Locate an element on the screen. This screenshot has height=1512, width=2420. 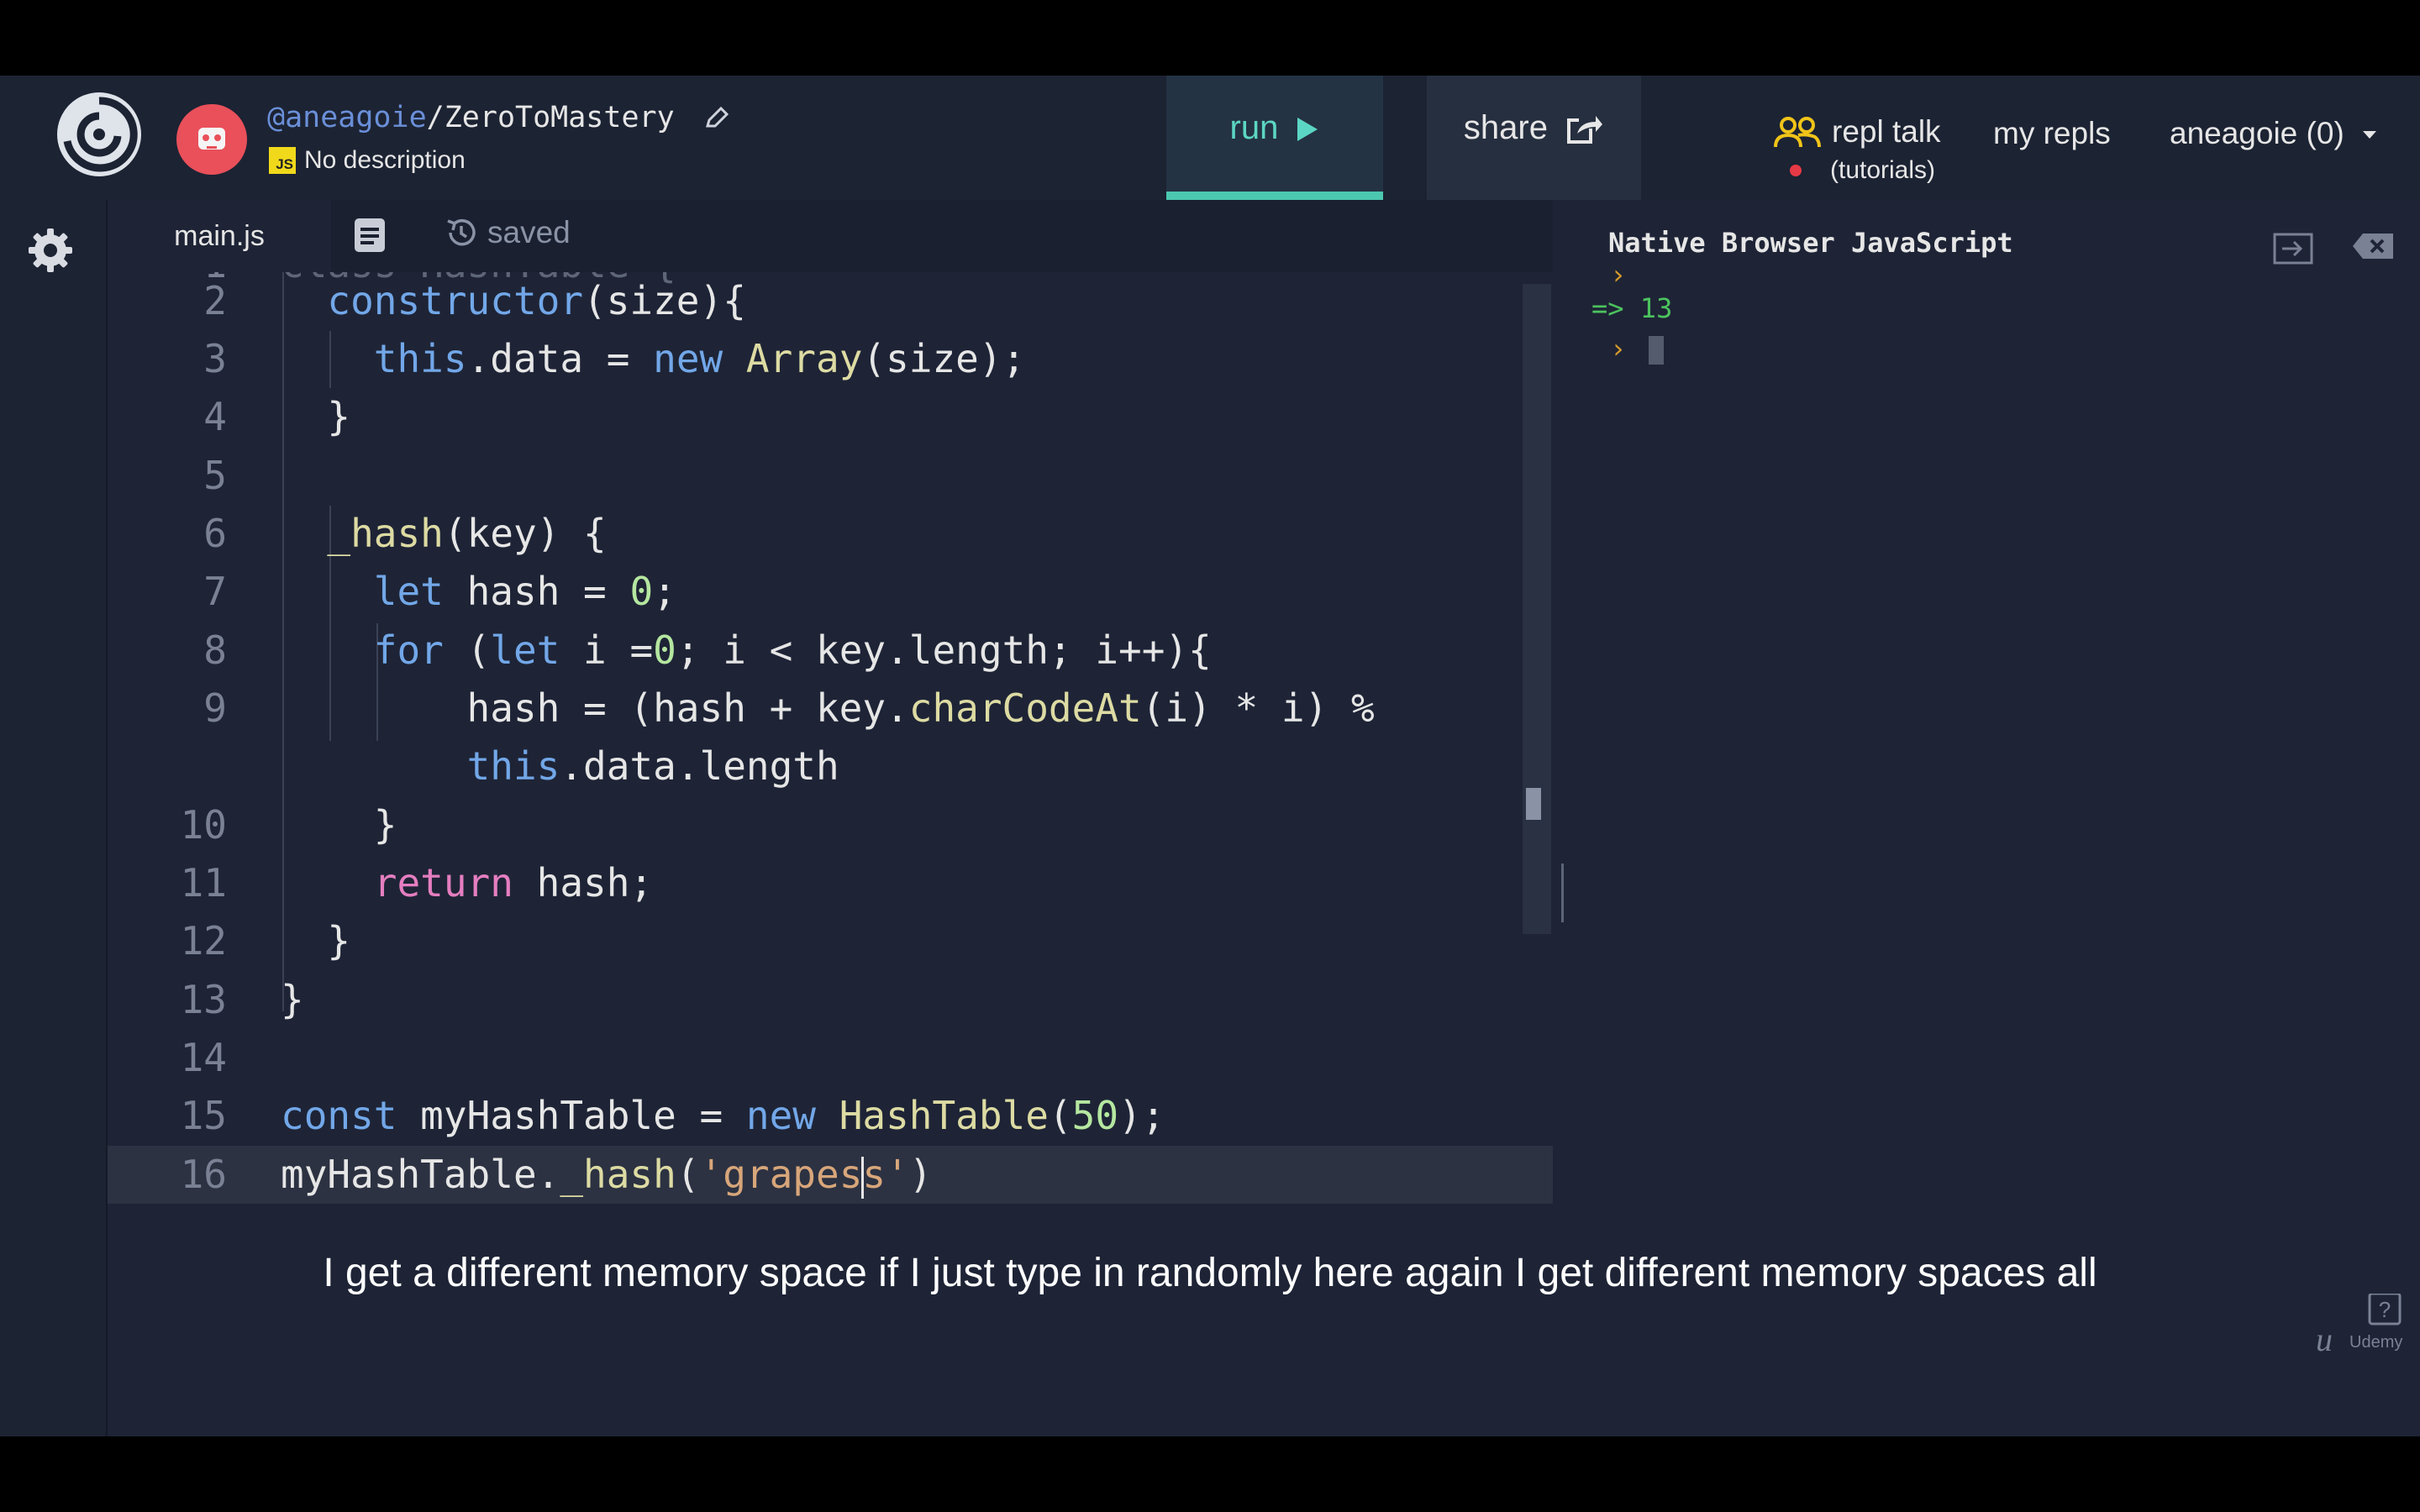
code-text: const myHashTable = new HashTable(50); is located at coordinates (723, 1115).